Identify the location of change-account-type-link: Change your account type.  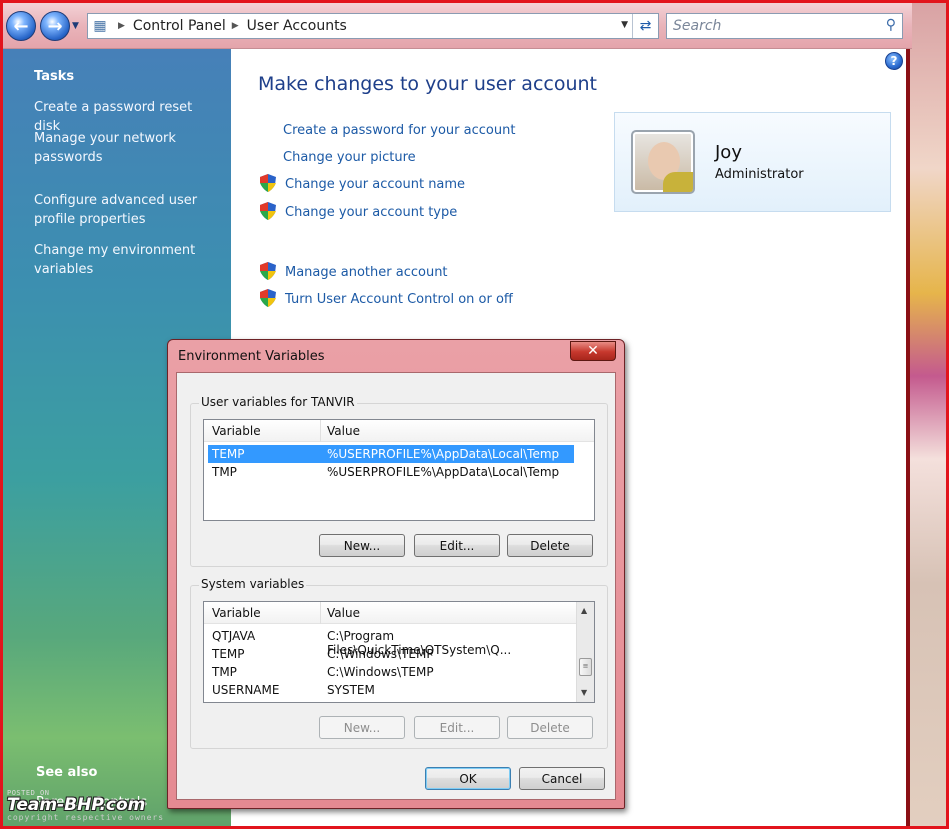
(371, 212).